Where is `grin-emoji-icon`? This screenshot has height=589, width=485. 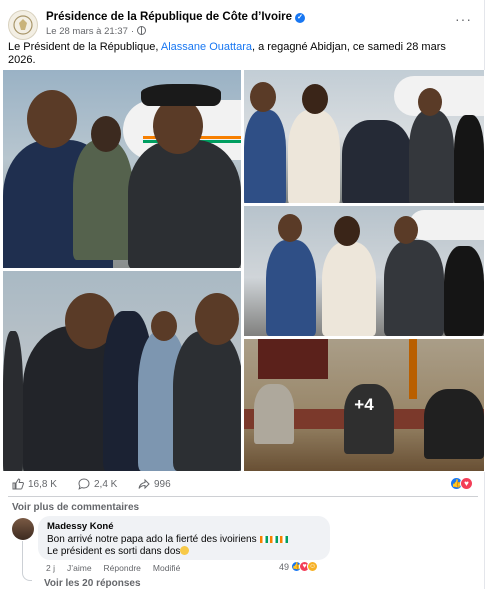
grin-emoji-icon is located at coordinates (185, 550).